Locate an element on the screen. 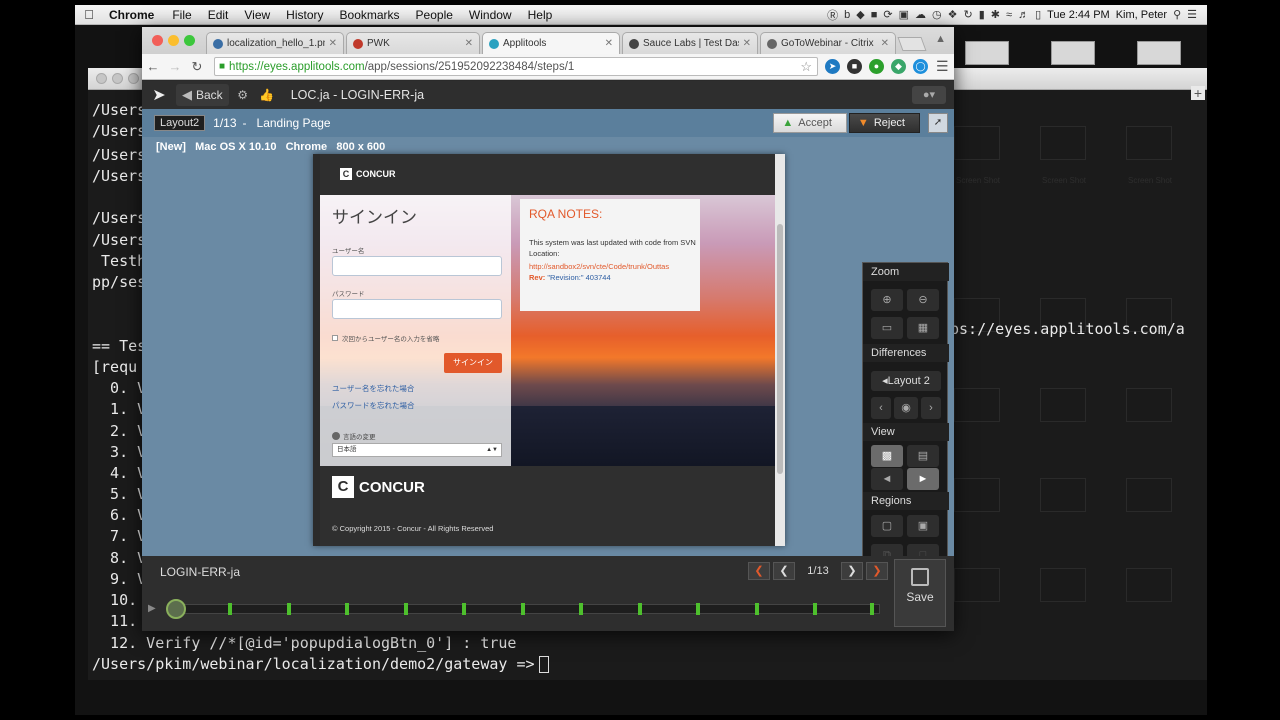 The width and height of the screenshot is (1280, 720). chrome-menu-icon: ☰ is located at coordinates (942, 66).